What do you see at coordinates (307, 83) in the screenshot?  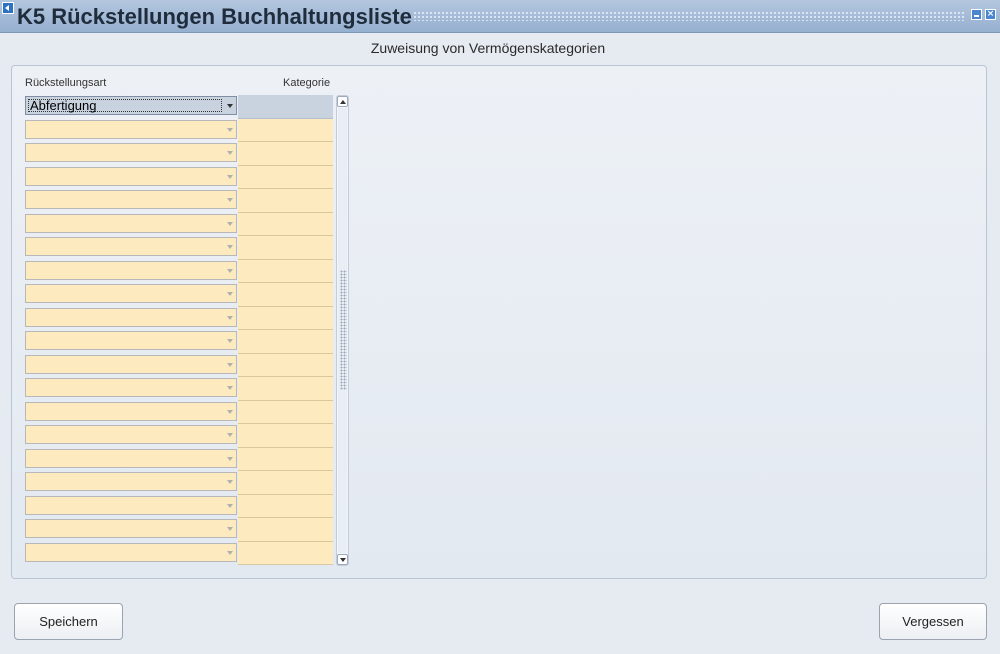 I see `column-header-kategorie: Kategorie` at bounding box center [307, 83].